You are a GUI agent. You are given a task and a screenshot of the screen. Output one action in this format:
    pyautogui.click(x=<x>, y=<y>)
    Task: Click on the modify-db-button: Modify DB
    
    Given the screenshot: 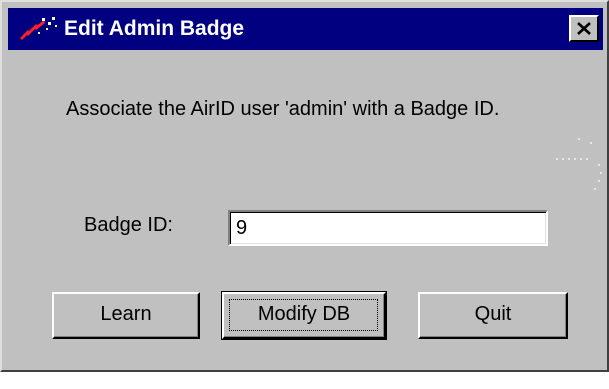 What is the action you would take?
    pyautogui.click(x=304, y=315)
    